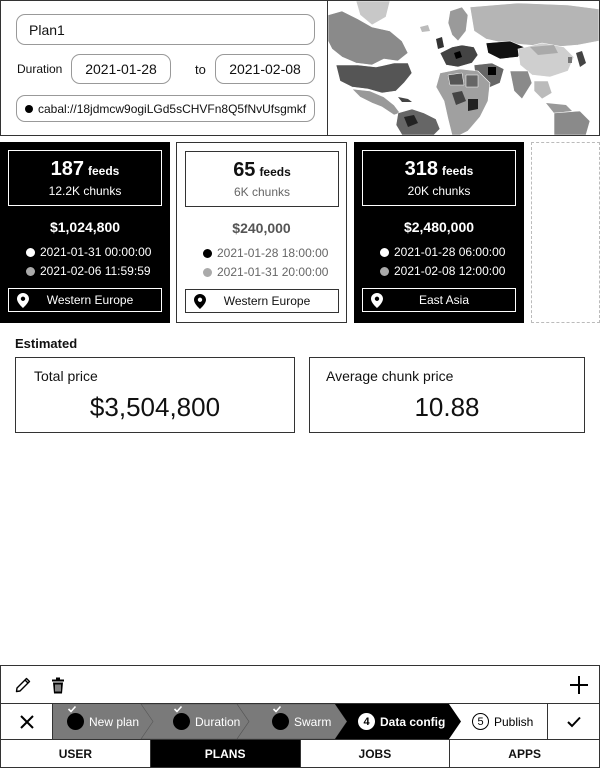 Image resolution: width=600 pixels, height=768 pixels. I want to click on swarm-price: $240,000, so click(261, 228).